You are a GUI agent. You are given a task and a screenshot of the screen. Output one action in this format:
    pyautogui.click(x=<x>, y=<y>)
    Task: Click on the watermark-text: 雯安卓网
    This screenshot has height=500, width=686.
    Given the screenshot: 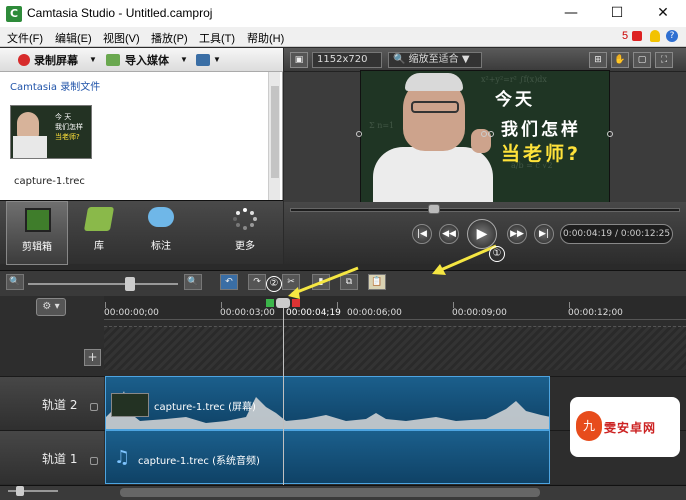 What is the action you would take?
    pyautogui.click(x=630, y=428)
    